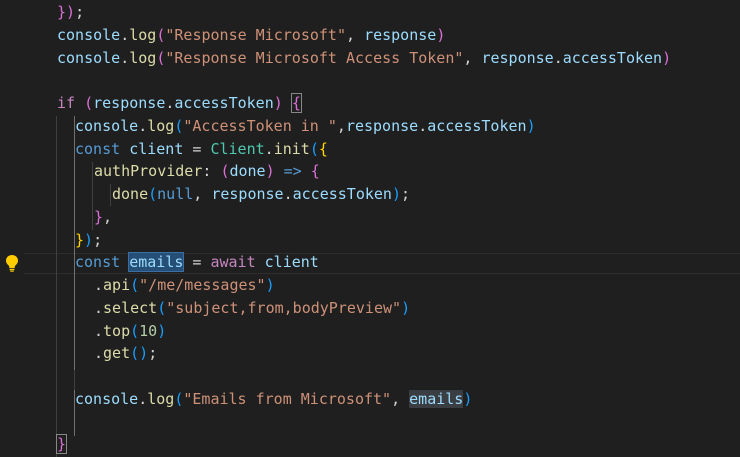 The width and height of the screenshot is (740, 457). What do you see at coordinates (255, 34) in the screenshot?
I see `code-token: "Response Microsoft"` at bounding box center [255, 34].